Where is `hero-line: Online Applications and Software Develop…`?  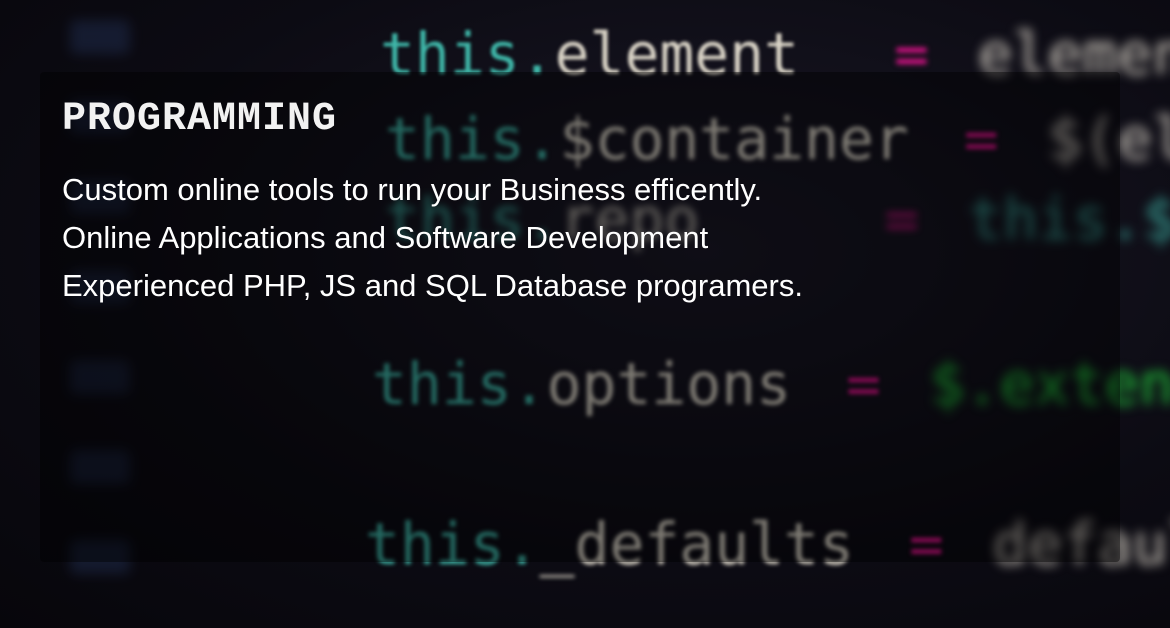 hero-line: Online Applications and Software Develop… is located at coordinates (385, 237).